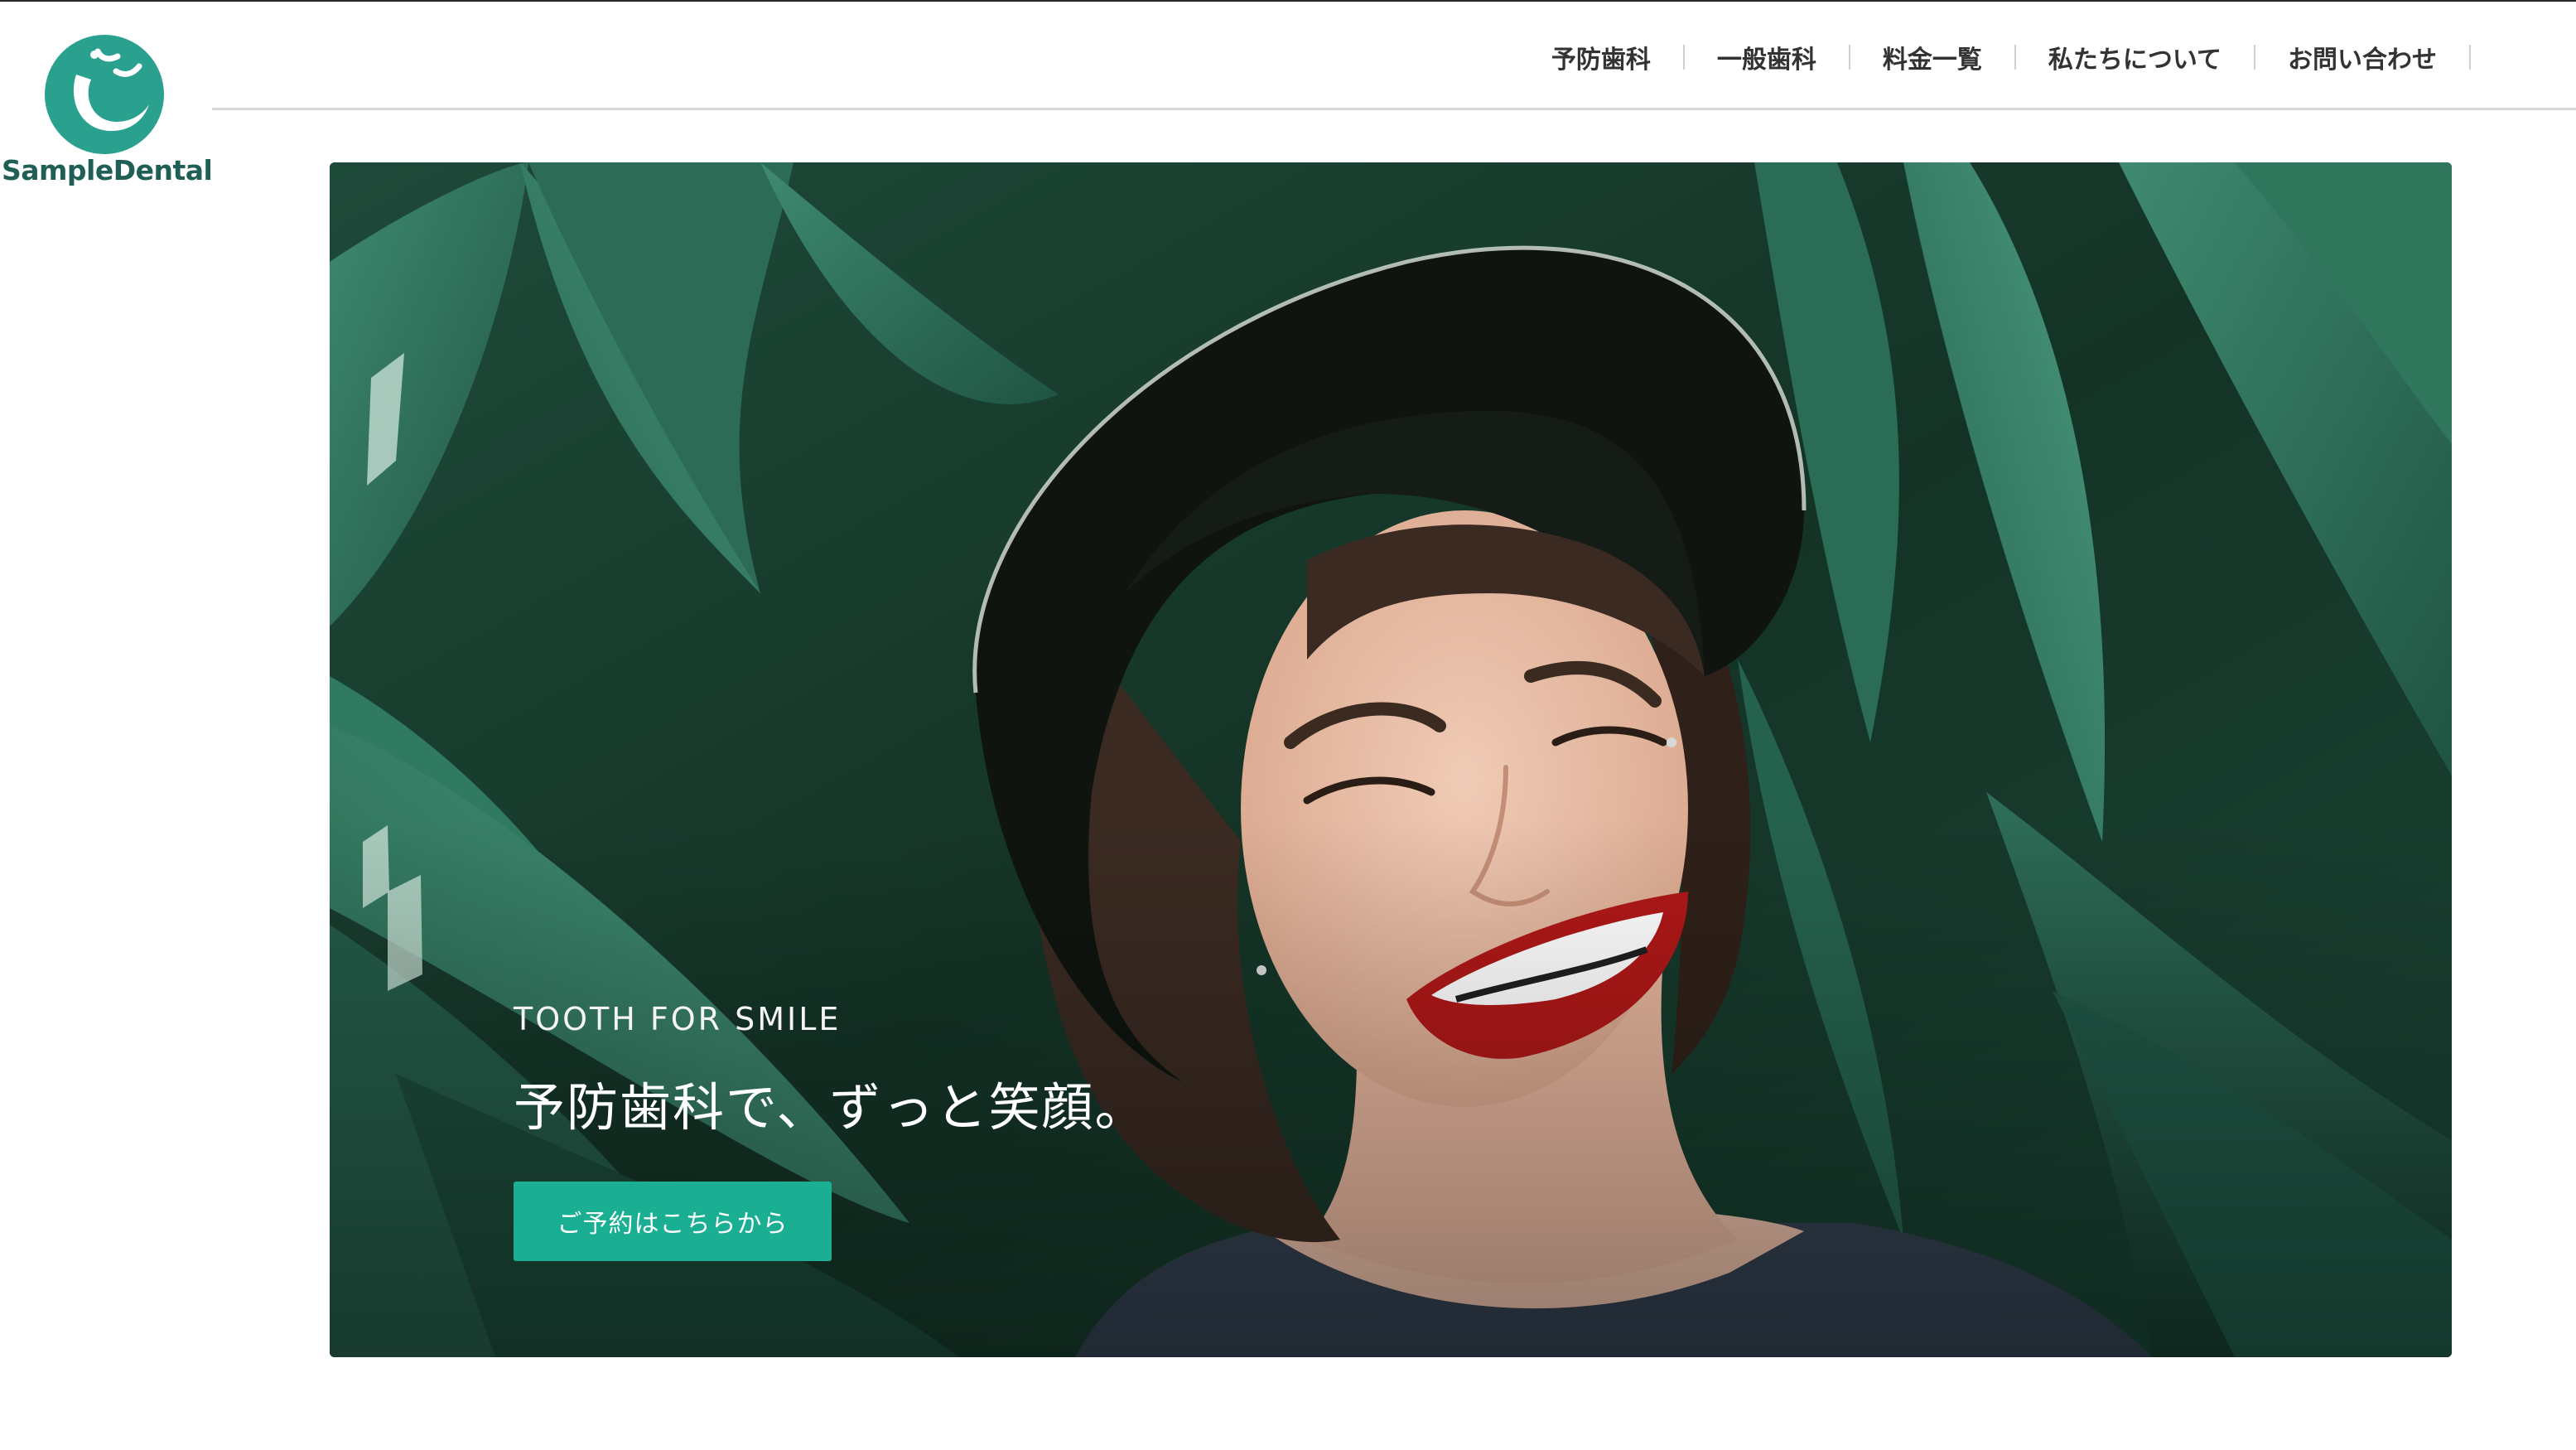 This screenshot has width=2576, height=1450. What do you see at coordinates (1766, 57) in the screenshot?
I see `nav-item-general: 一般歯科` at bounding box center [1766, 57].